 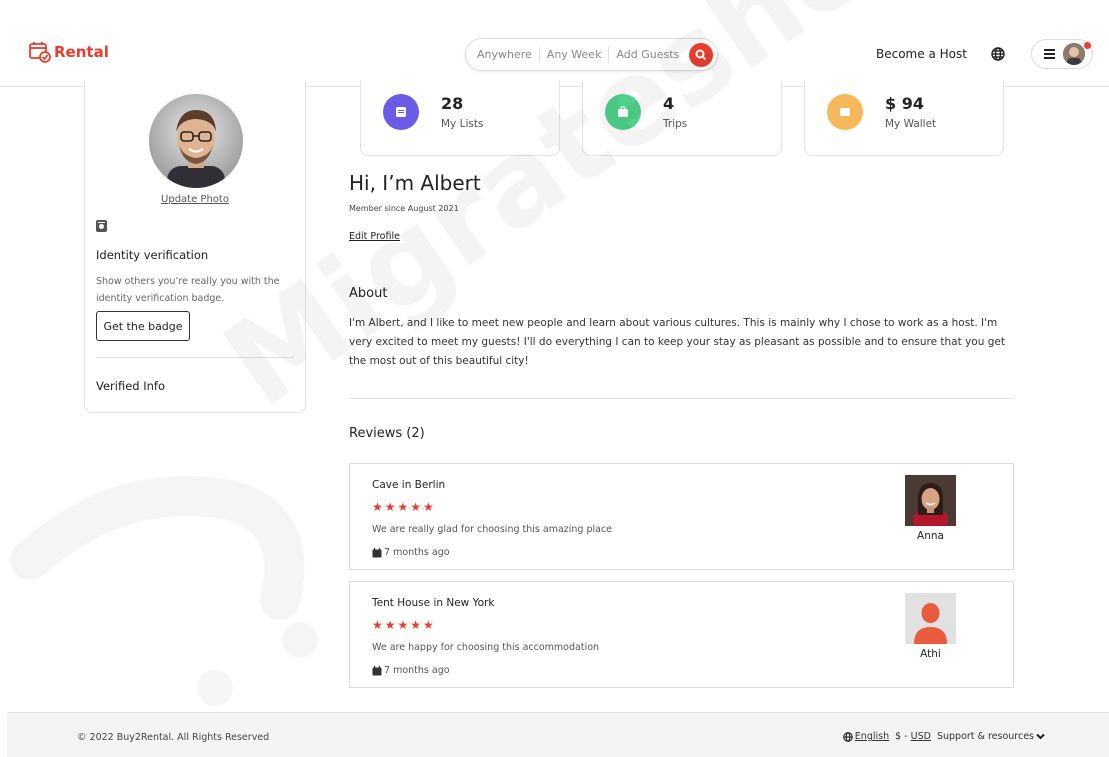 What do you see at coordinates (408, 485) in the screenshot?
I see `review-place: Cave in Berlin` at bounding box center [408, 485].